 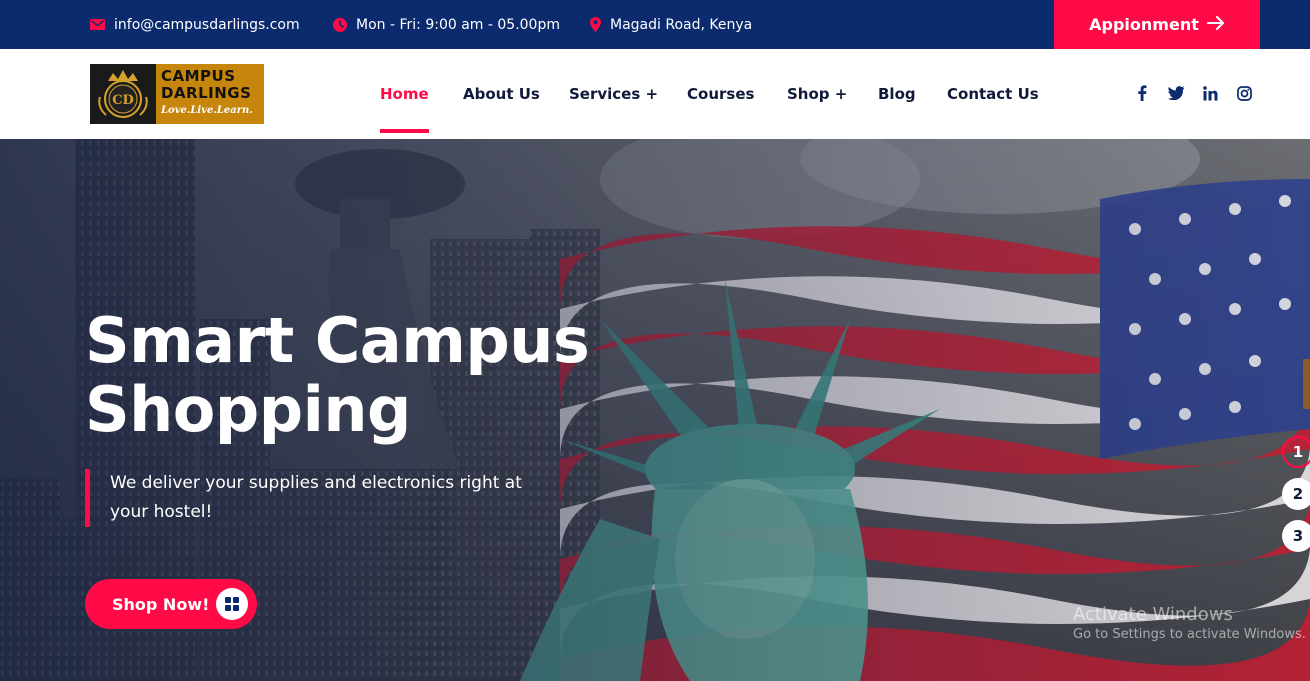 What do you see at coordinates (1244, 93) in the screenshot?
I see `instagram-icon` at bounding box center [1244, 93].